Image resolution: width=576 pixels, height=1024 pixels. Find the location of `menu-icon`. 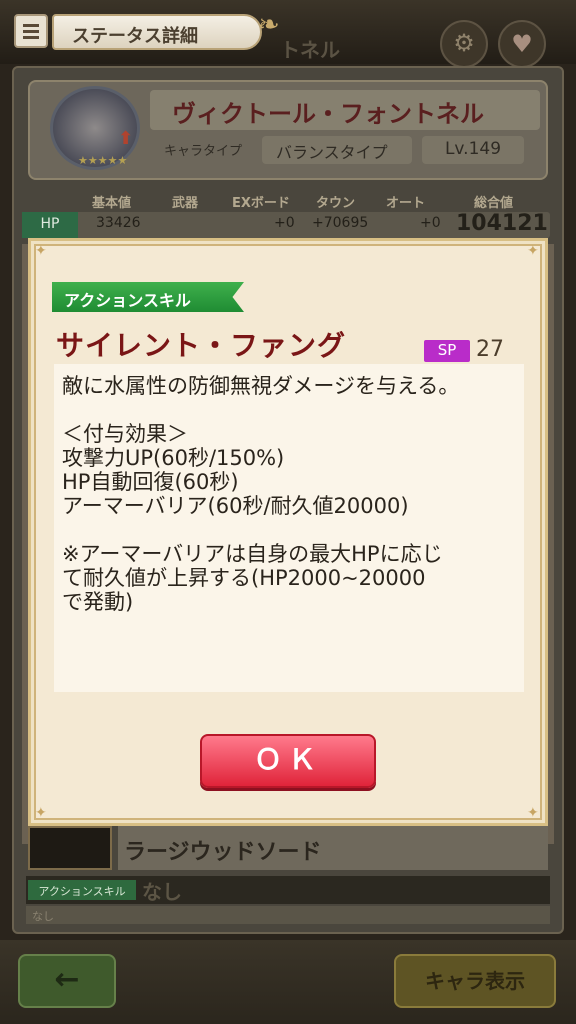

menu-icon is located at coordinates (31, 31).